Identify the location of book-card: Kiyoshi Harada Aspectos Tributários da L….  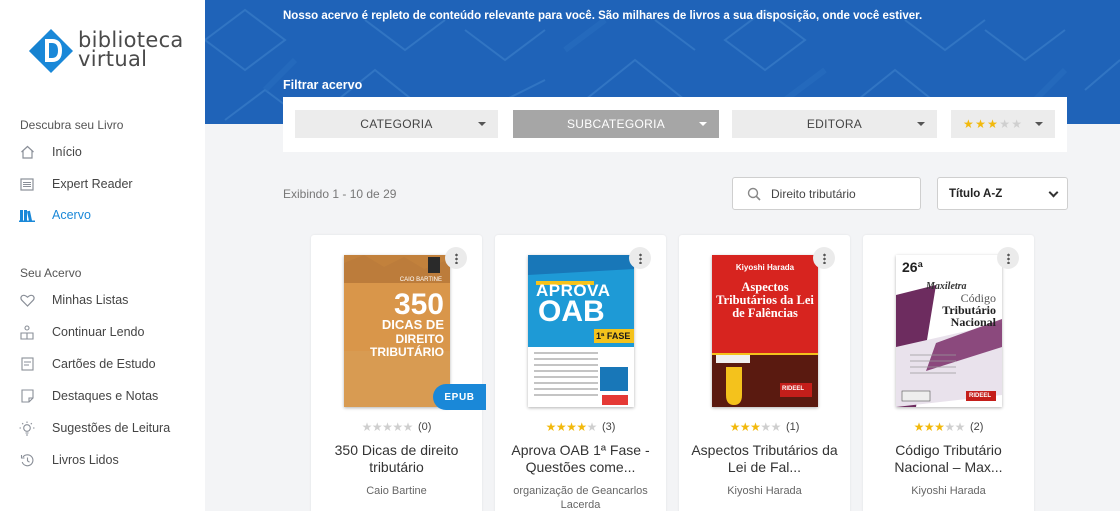
(764, 373).